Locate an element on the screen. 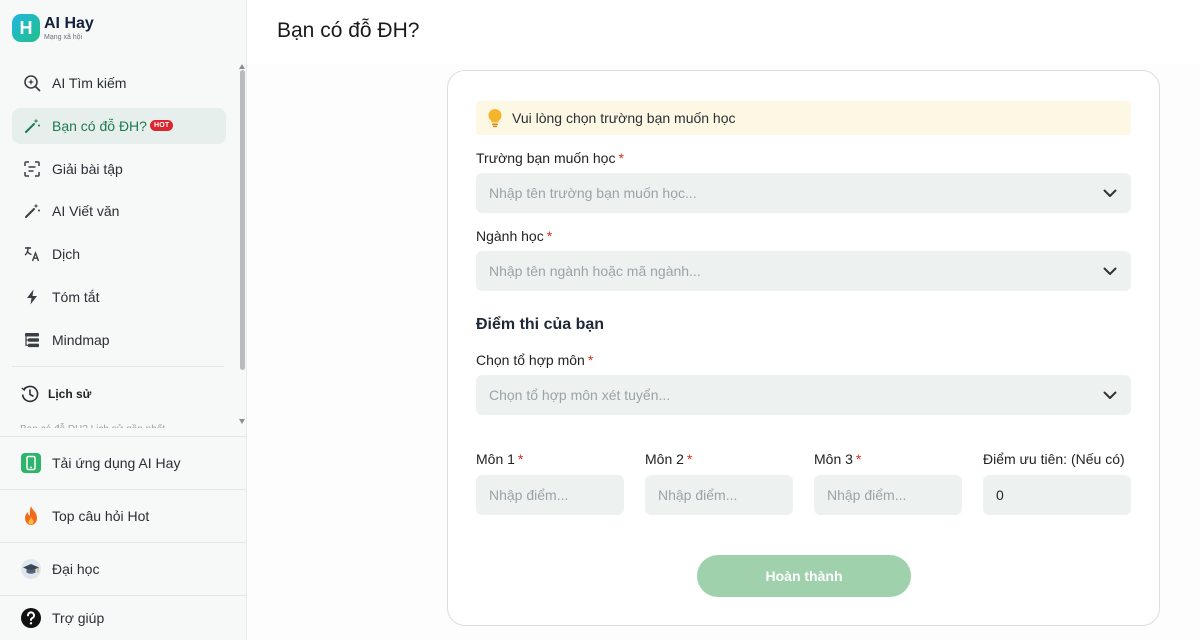 The width and height of the screenshot is (1200, 640). major-label-text: Ngành học is located at coordinates (510, 236).